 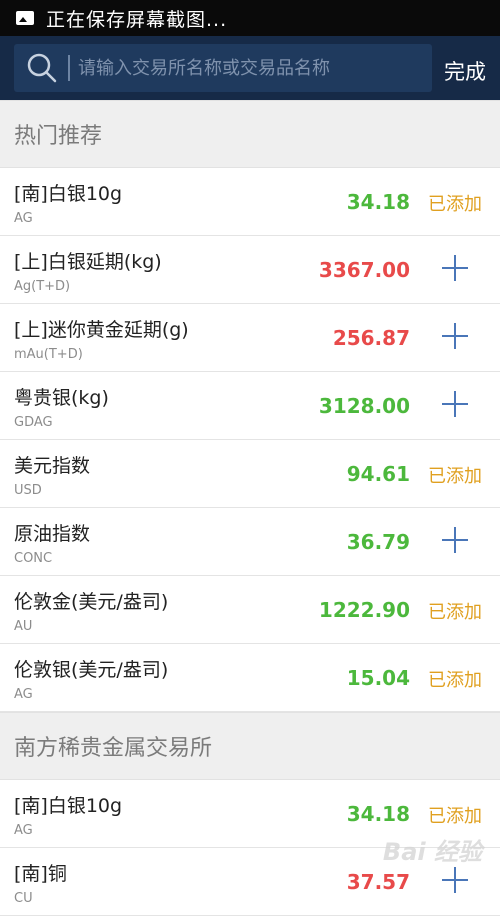 What do you see at coordinates (250, 338) in the screenshot?
I see `list-item: [上]迷你黄金延期(g) mAu(T+D) 256.87` at bounding box center [250, 338].